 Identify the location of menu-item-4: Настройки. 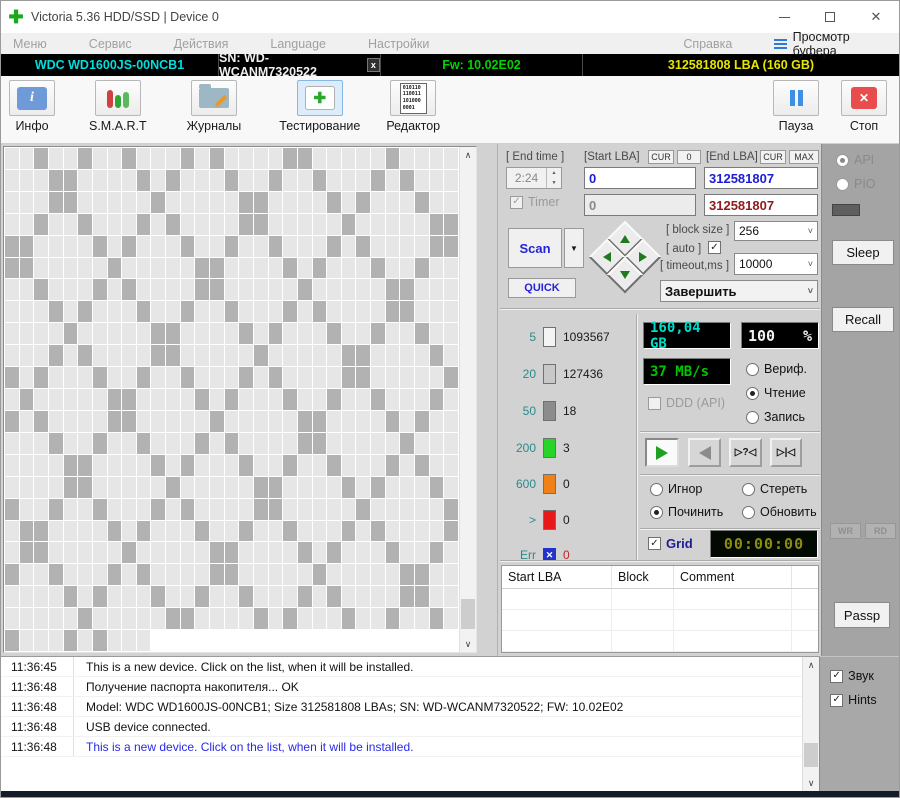
(398, 44).